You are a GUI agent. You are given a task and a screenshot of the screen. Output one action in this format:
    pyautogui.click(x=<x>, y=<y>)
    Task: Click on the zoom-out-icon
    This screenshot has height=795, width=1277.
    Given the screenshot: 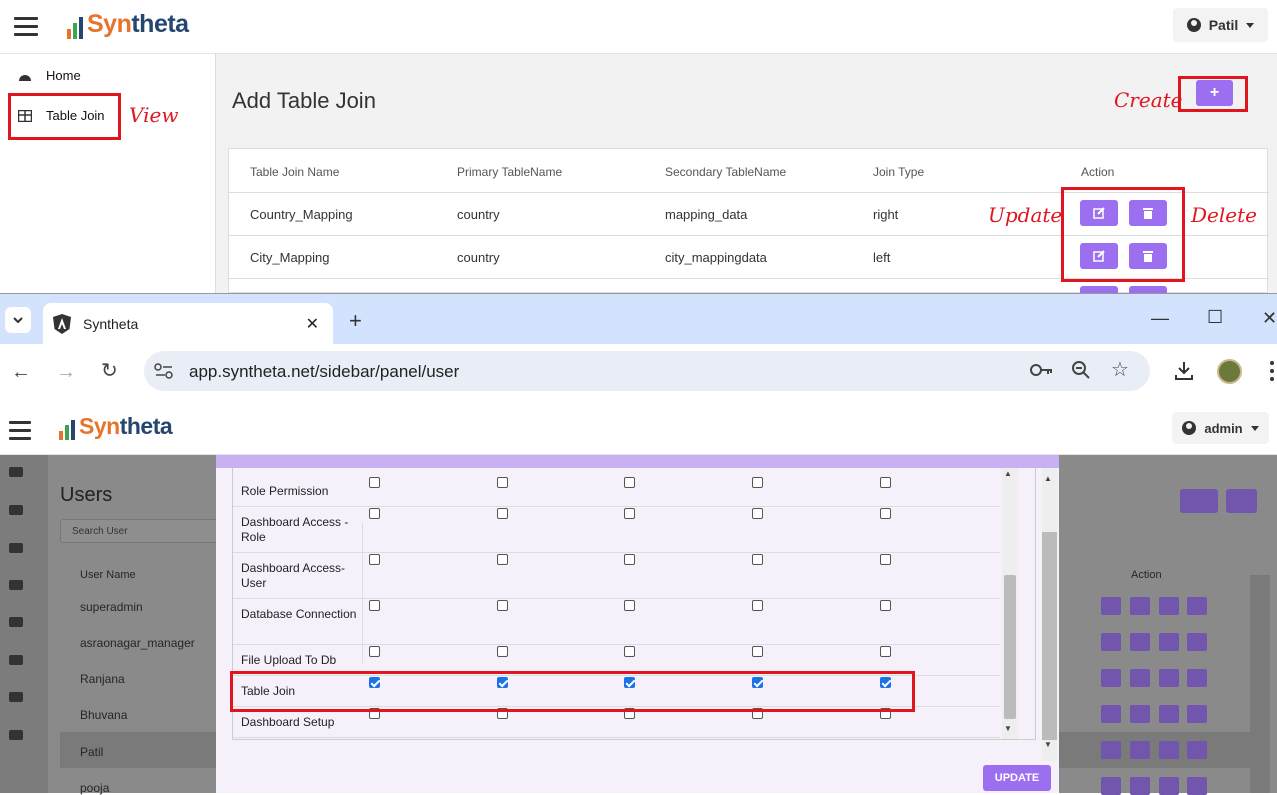 What is the action you would take?
    pyautogui.click(x=1081, y=370)
    